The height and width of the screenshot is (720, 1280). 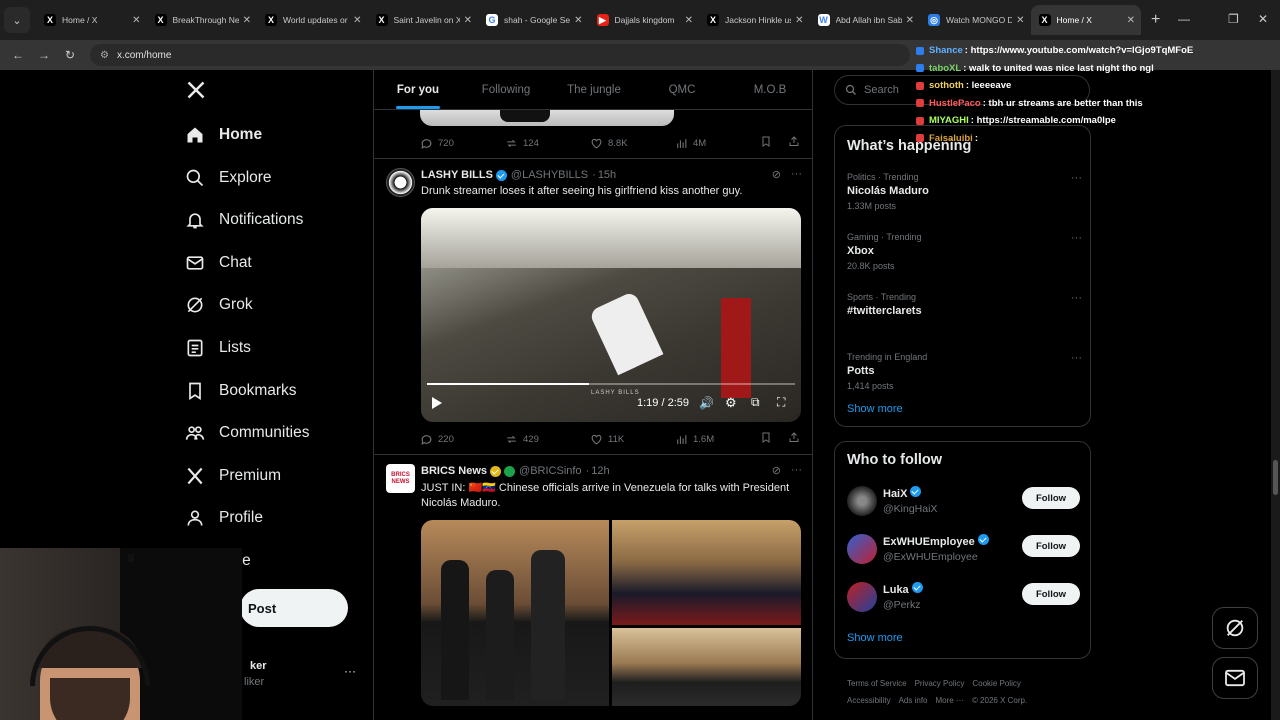 I want to click on x-logo-icon, so click(x=196, y=92).